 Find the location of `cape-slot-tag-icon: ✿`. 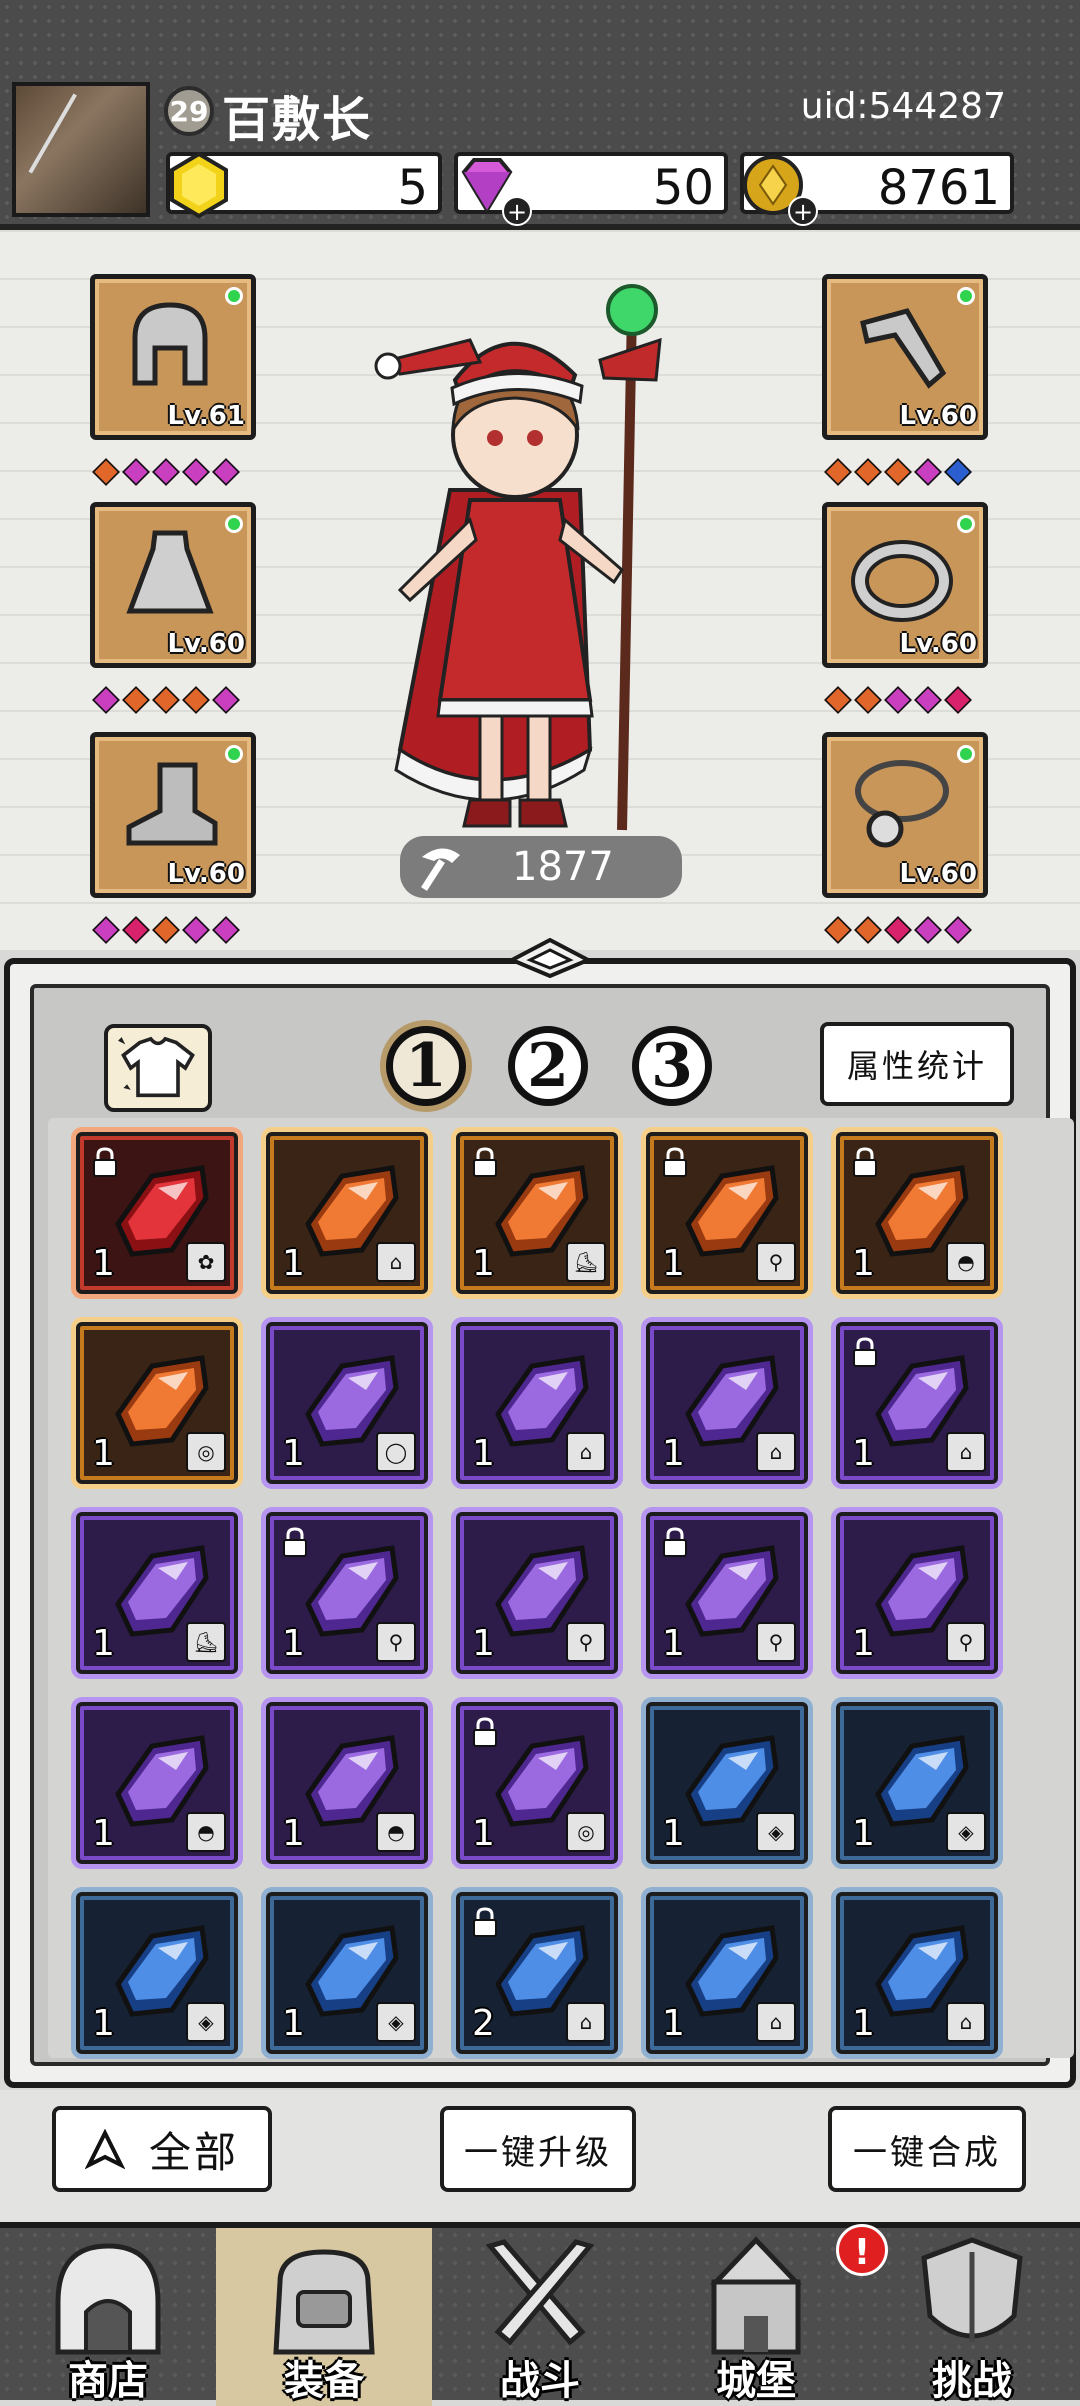

cape-slot-tag-icon: ✿ is located at coordinates (206, 1262).